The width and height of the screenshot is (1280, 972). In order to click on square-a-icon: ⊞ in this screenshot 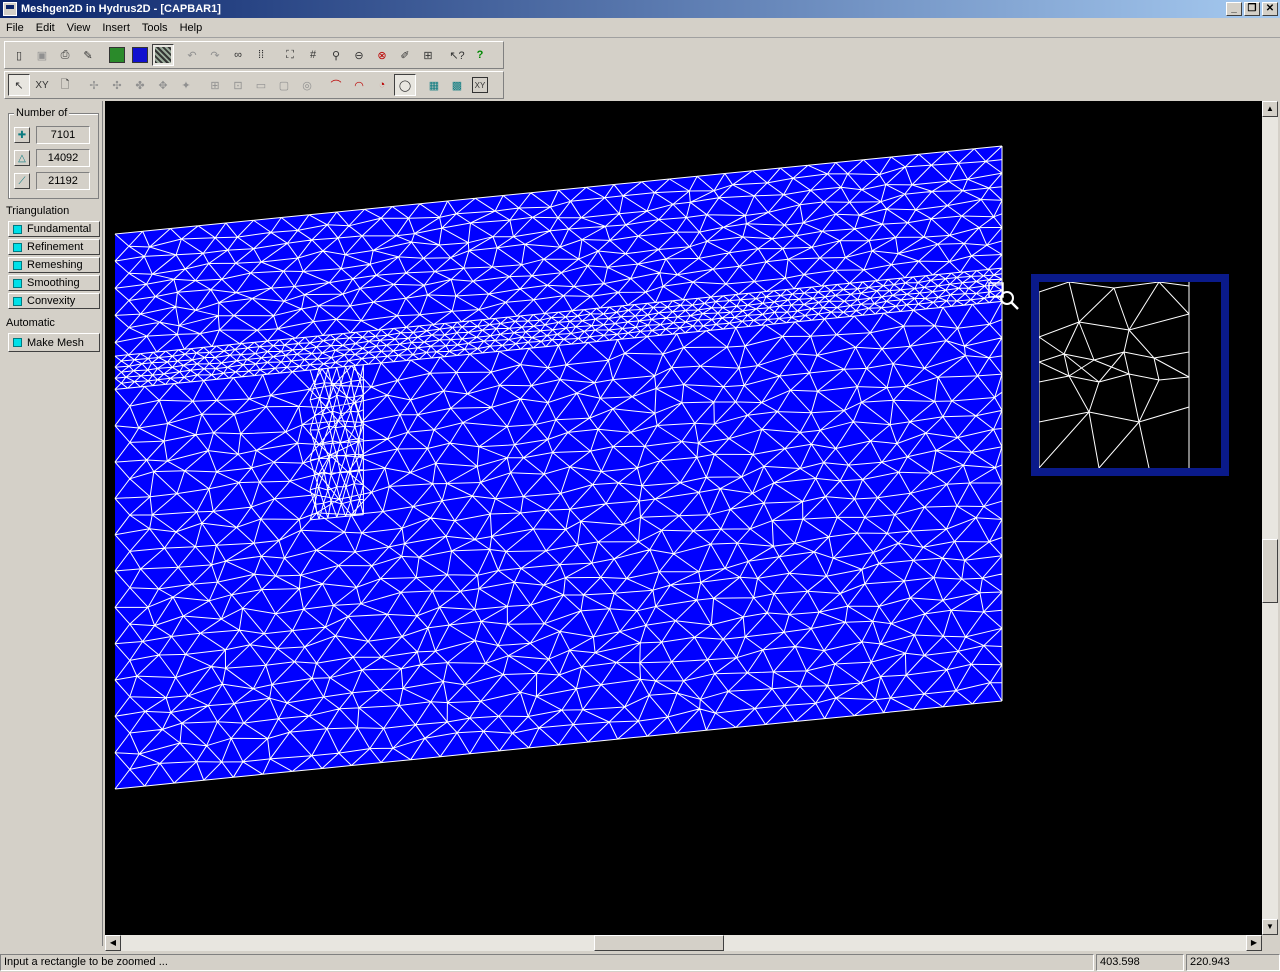, I will do `click(215, 85)`.